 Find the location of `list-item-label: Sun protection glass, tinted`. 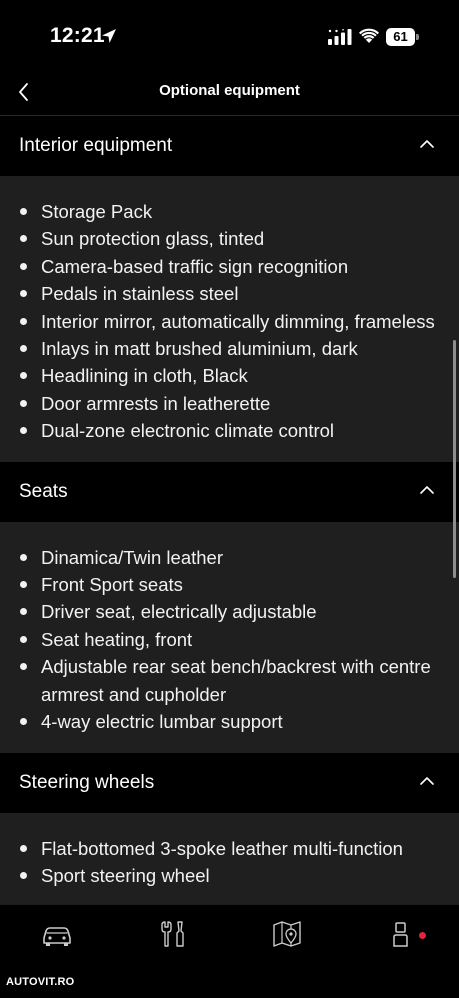

list-item-label: Sun protection glass, tinted is located at coordinates (153, 239).